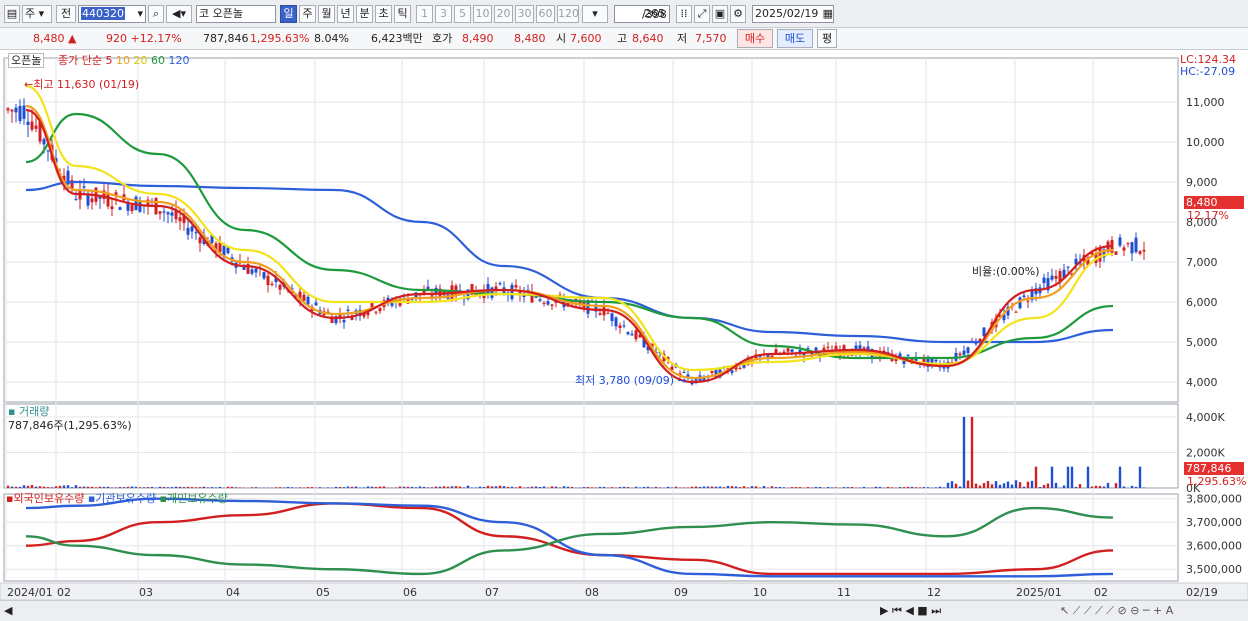 Image resolution: width=1248 pixels, height=621 pixels. I want to click on hold-y-tick: 3,700,000, so click(1214, 522).